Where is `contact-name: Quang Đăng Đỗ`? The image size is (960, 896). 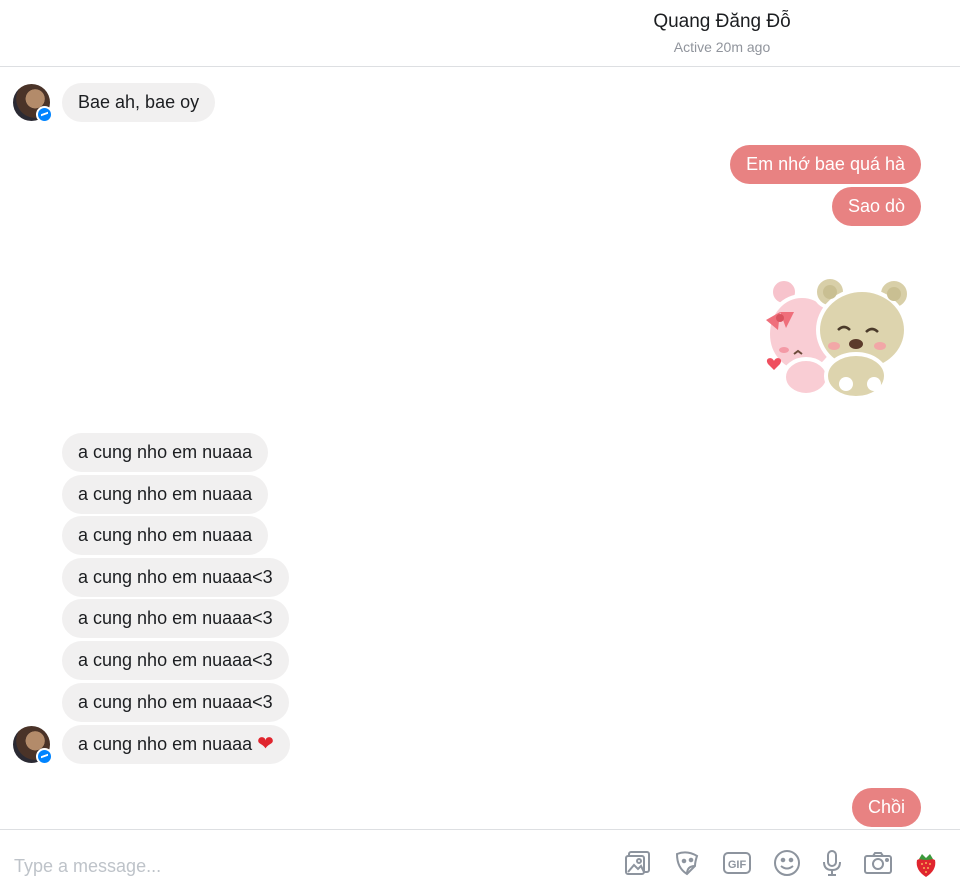 contact-name: Quang Đăng Đỗ is located at coordinates (480, 22).